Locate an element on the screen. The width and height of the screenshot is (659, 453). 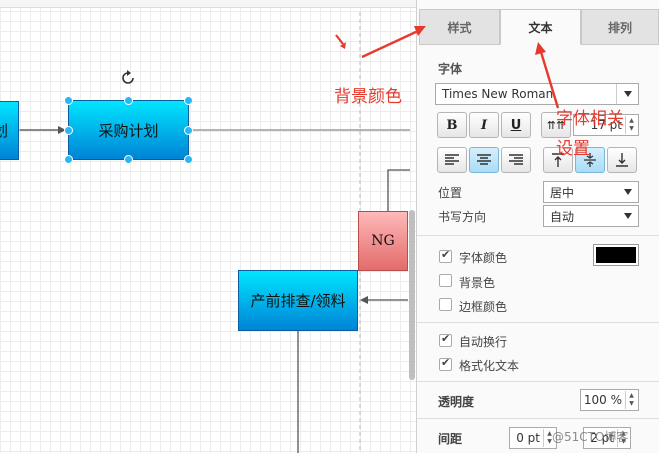
italic-button: I is located at coordinates (484, 125).